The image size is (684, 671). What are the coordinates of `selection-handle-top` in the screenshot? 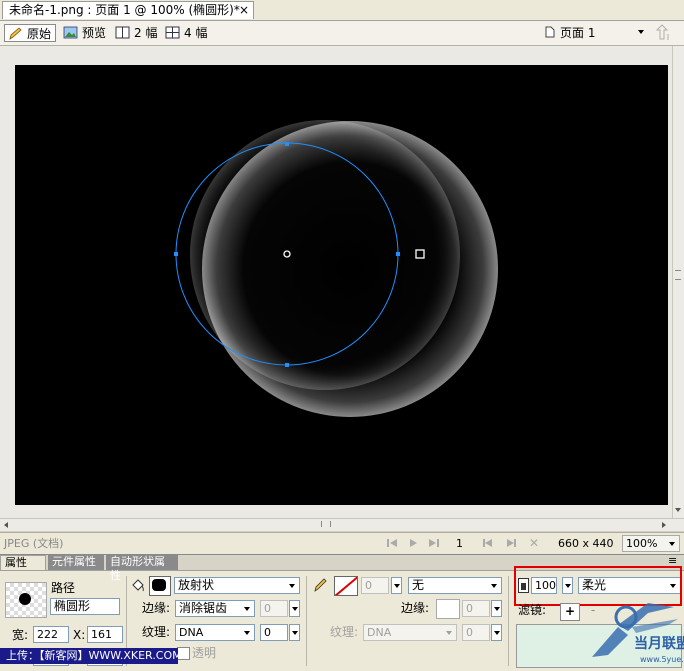 It's located at (287, 144).